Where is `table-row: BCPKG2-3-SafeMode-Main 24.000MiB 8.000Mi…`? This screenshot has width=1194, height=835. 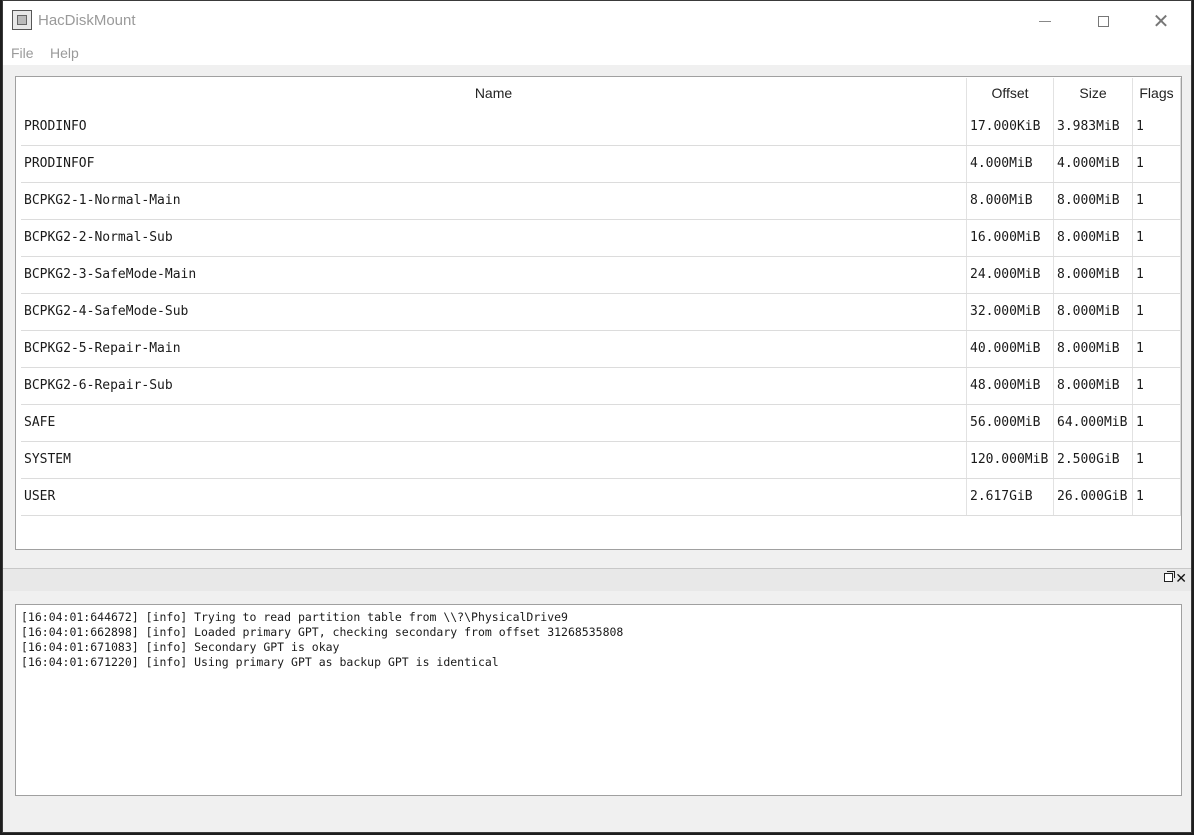
table-row: BCPKG2-3-SafeMode-Main 24.000MiB 8.000Mi… is located at coordinates (601, 275).